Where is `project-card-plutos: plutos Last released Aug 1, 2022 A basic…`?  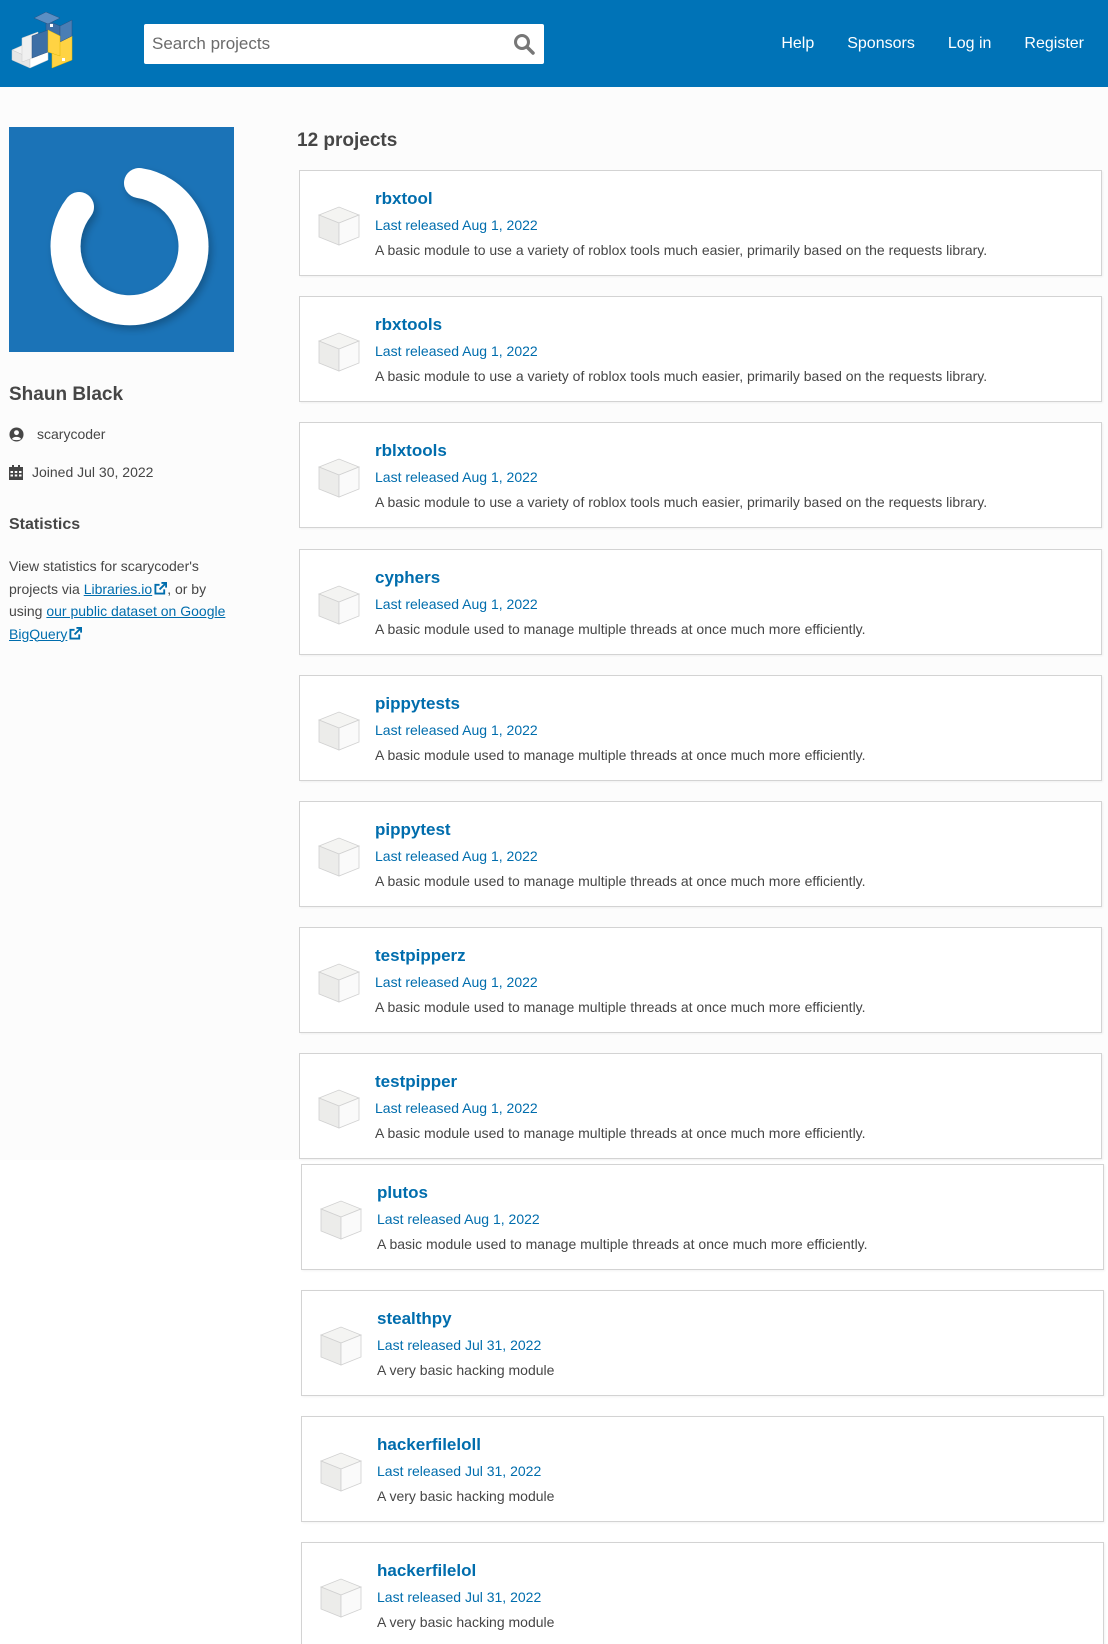
project-card-plutos: plutos Last released Aug 1, 2022 A basic… is located at coordinates (702, 1217).